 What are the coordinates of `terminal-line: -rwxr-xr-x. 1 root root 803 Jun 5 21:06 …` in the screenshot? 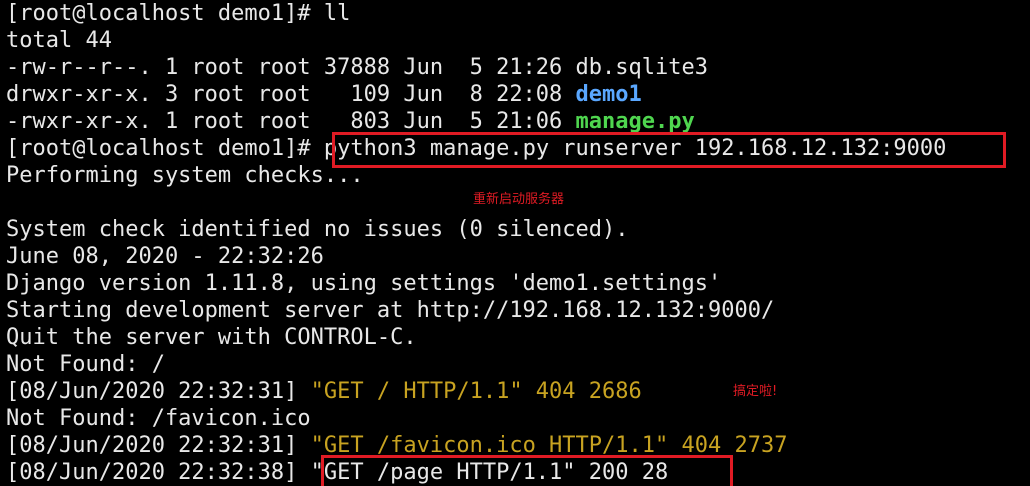 It's located at (350, 121).